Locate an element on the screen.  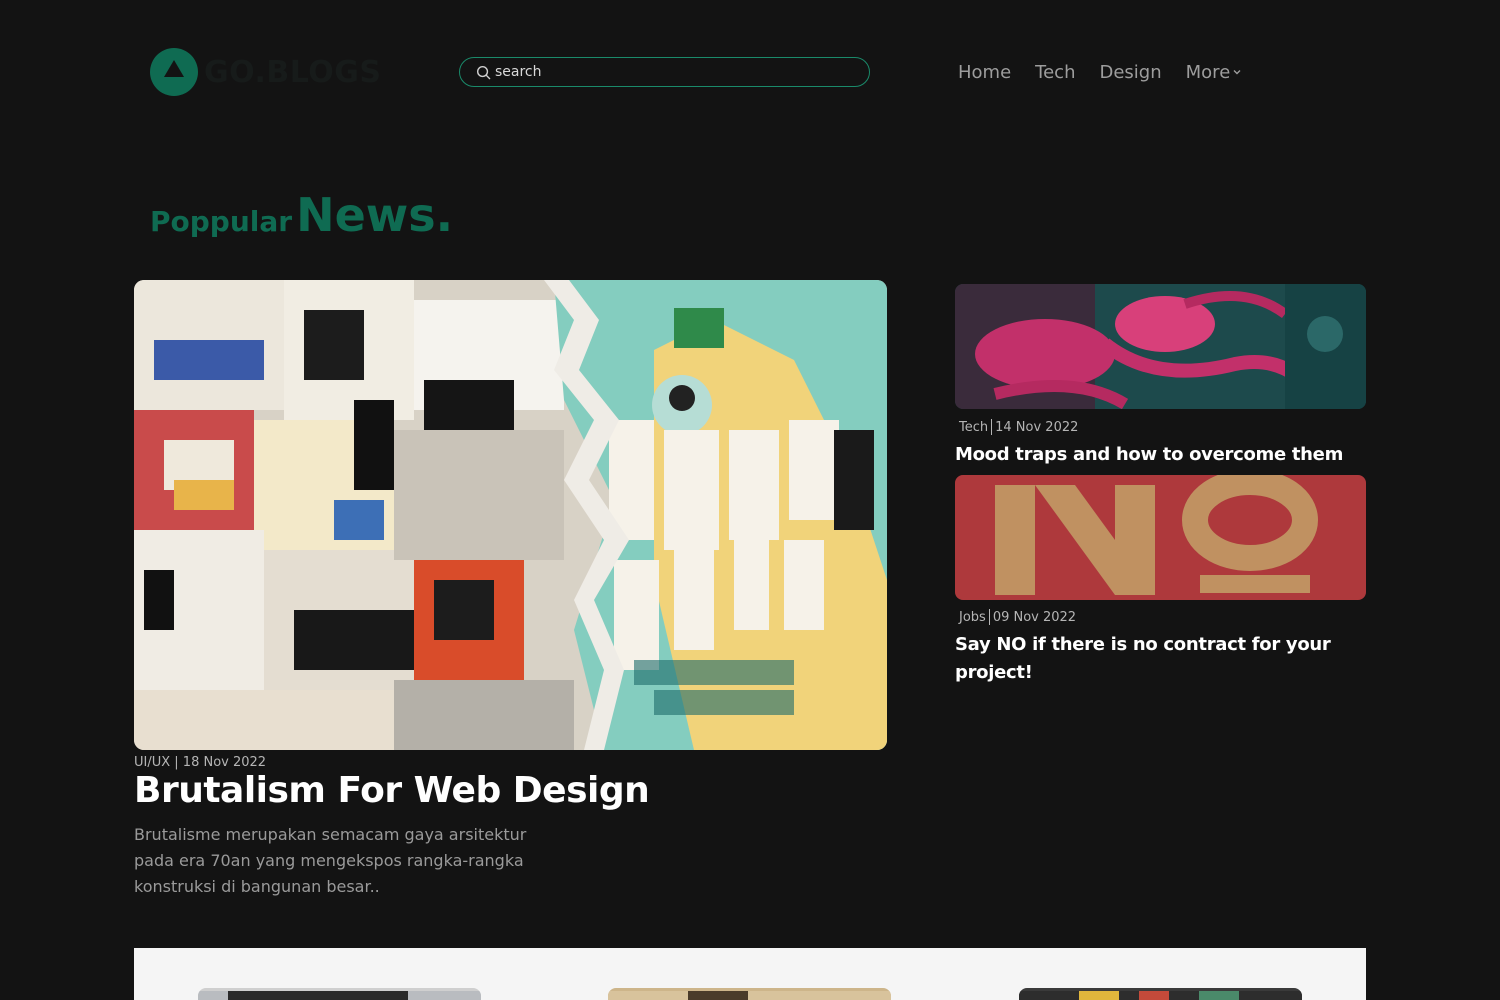
search-input is located at coordinates (675, 72).